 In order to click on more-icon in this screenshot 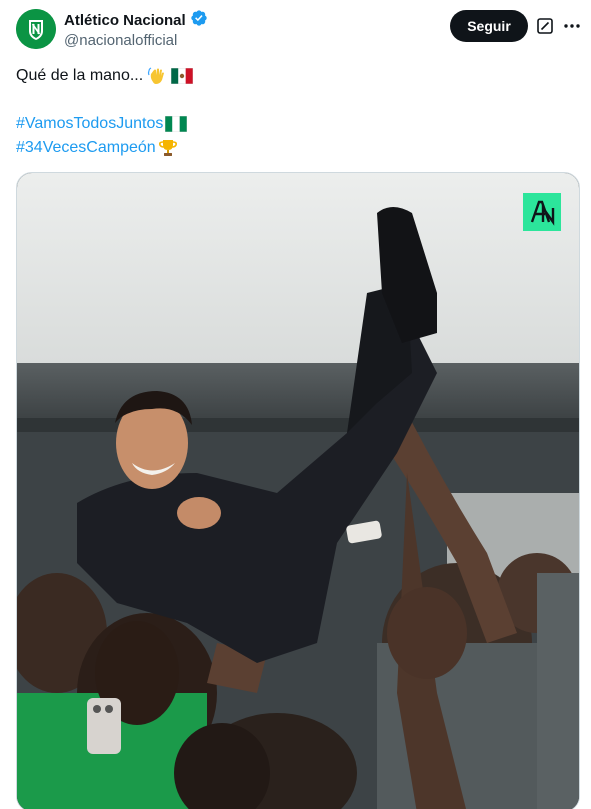, I will do `click(572, 26)`.